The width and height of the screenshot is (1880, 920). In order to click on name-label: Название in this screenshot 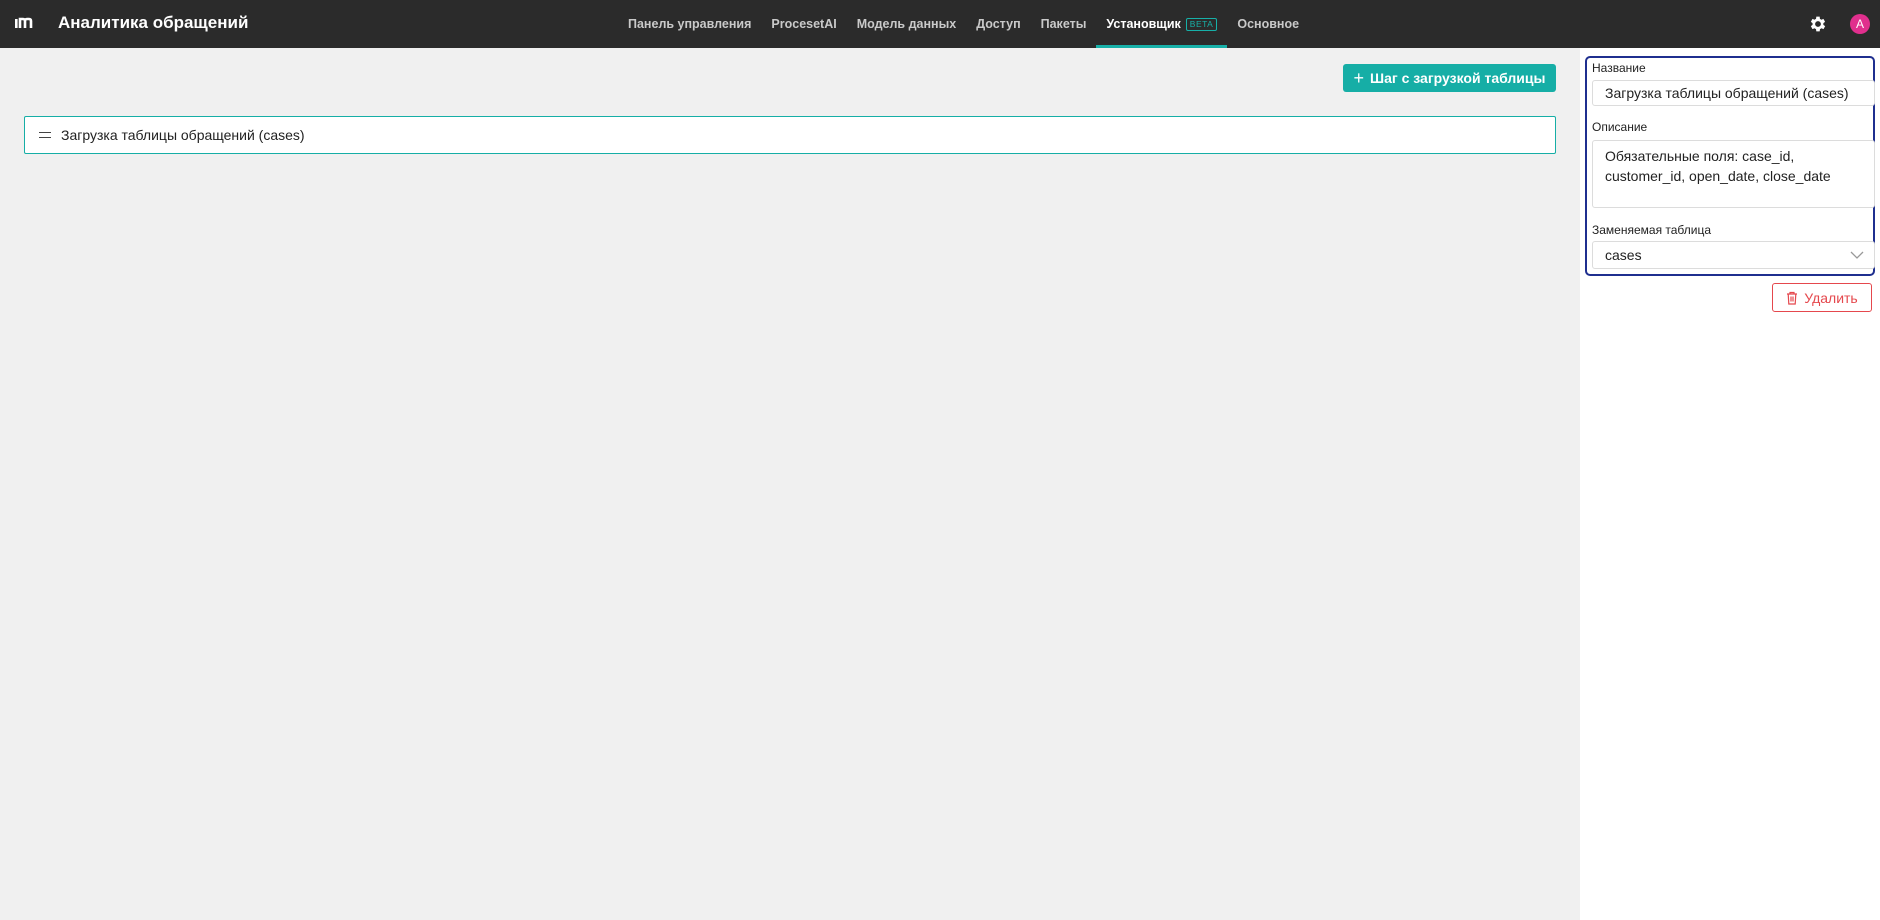, I will do `click(1619, 68)`.